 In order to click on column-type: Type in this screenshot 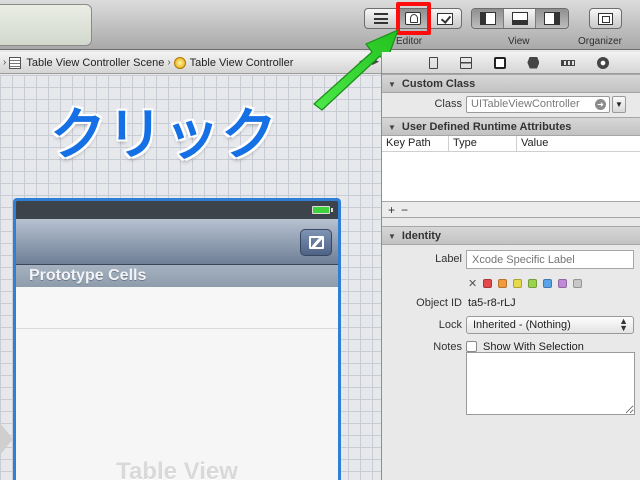, I will do `click(483, 143)`.